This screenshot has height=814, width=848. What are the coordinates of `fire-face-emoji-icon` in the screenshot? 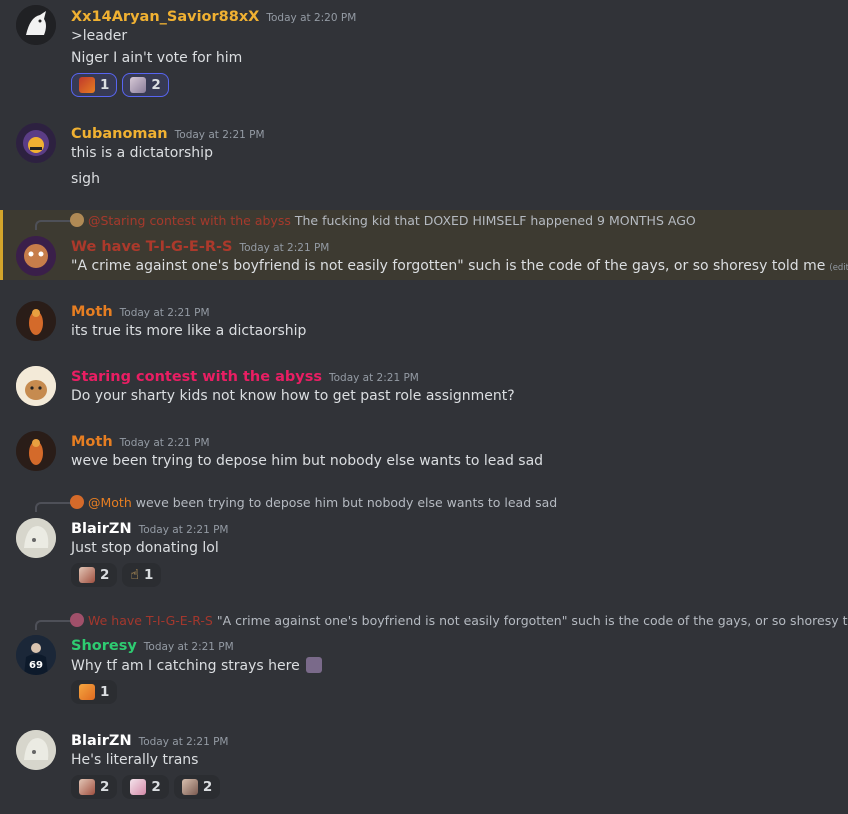 It's located at (87, 85).